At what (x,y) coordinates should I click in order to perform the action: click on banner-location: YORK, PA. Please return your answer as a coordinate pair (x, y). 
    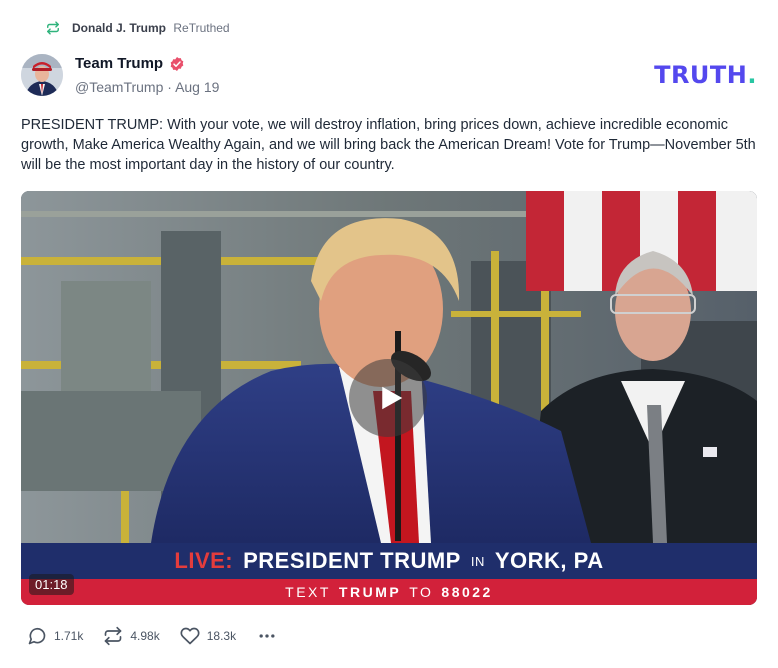
    Looking at the image, I should click on (549, 560).